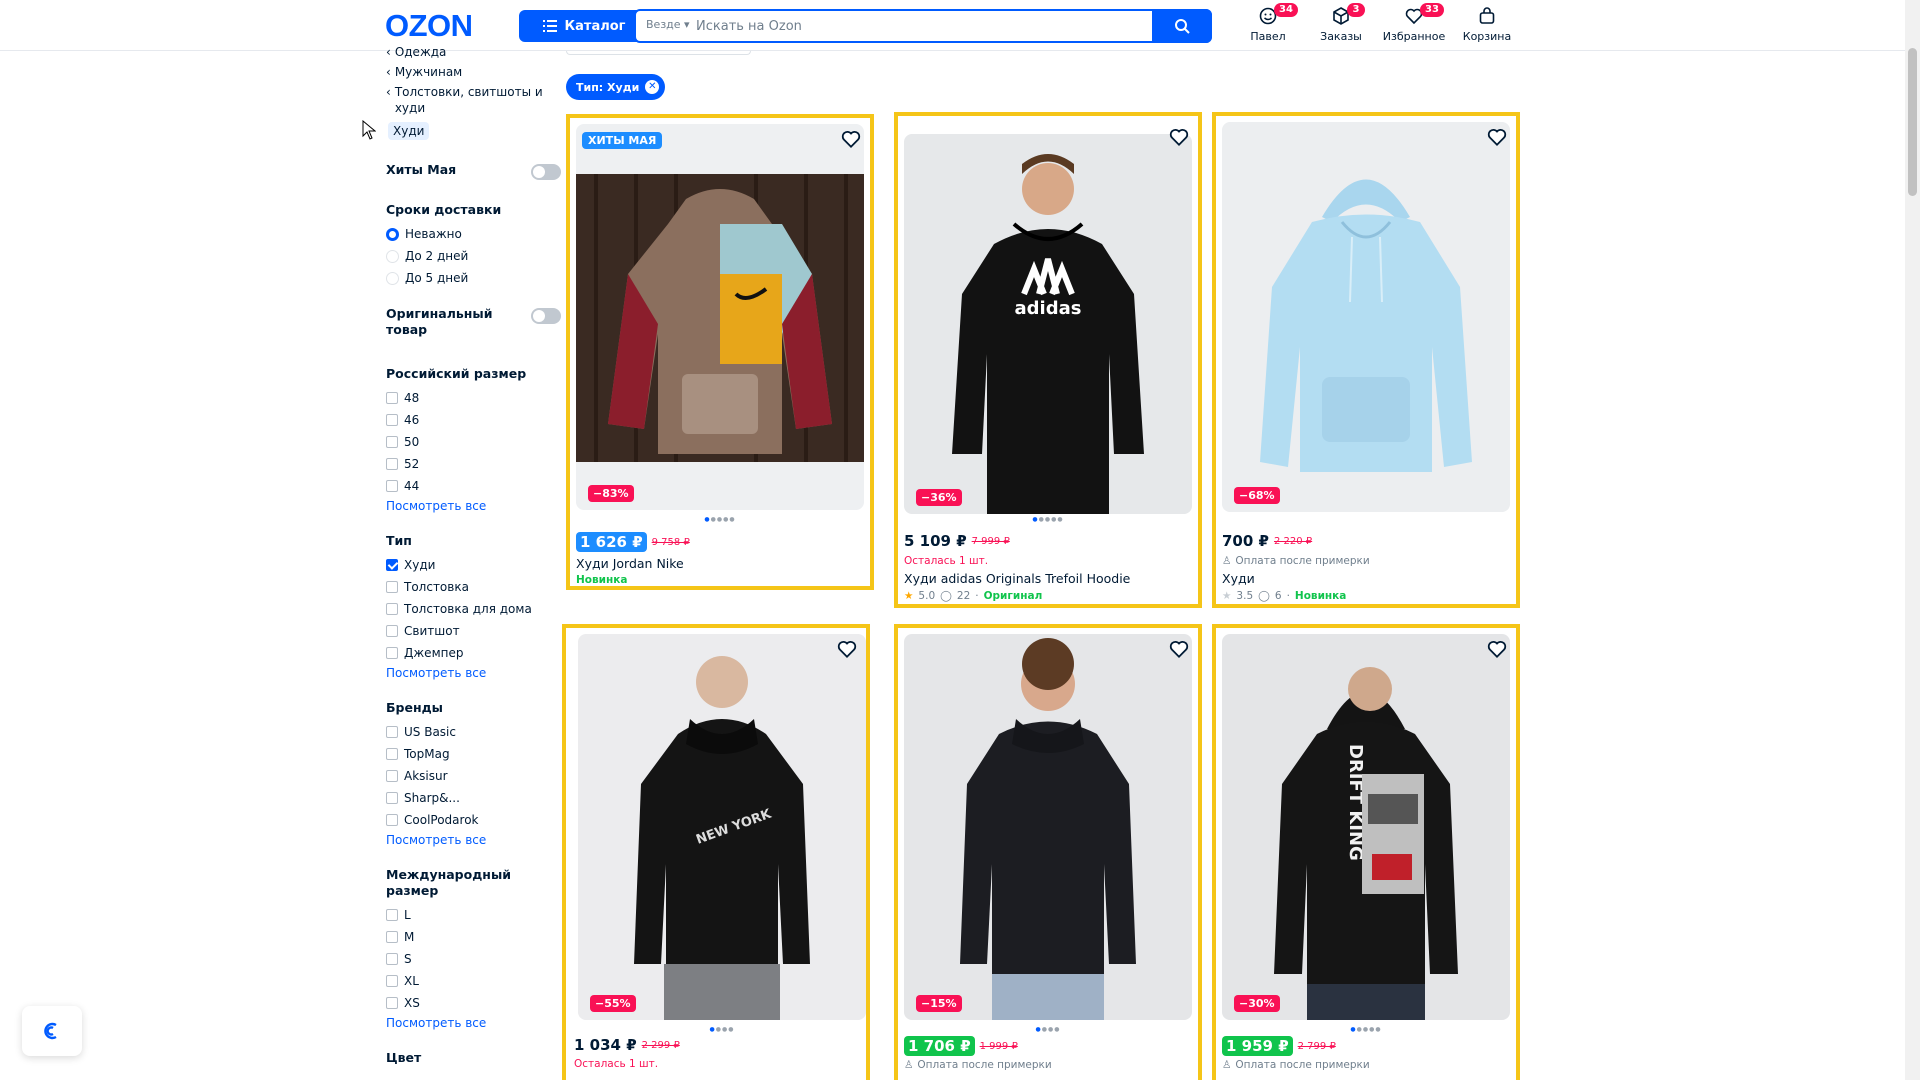 This screenshot has height=1080, width=1920. What do you see at coordinates (1017, 578) in the screenshot?
I see `product-name: Худи adidas Originals Trefoil Hoodie` at bounding box center [1017, 578].